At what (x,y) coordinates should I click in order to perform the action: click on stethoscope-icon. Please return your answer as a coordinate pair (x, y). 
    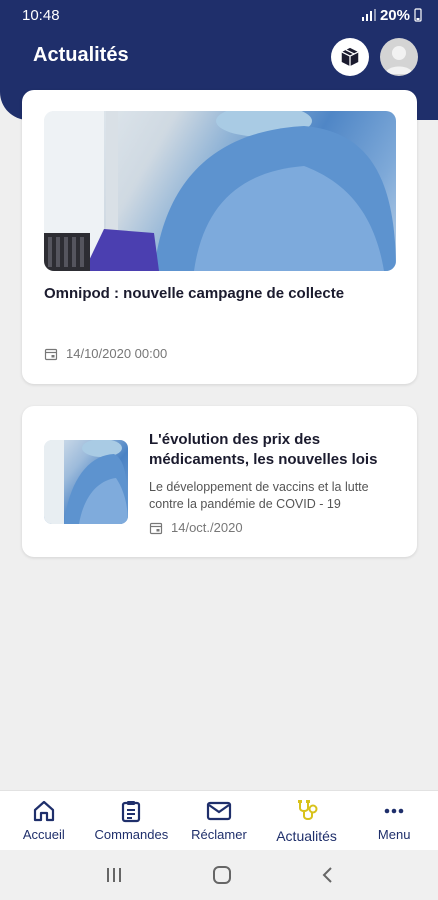
    Looking at the image, I should click on (307, 809).